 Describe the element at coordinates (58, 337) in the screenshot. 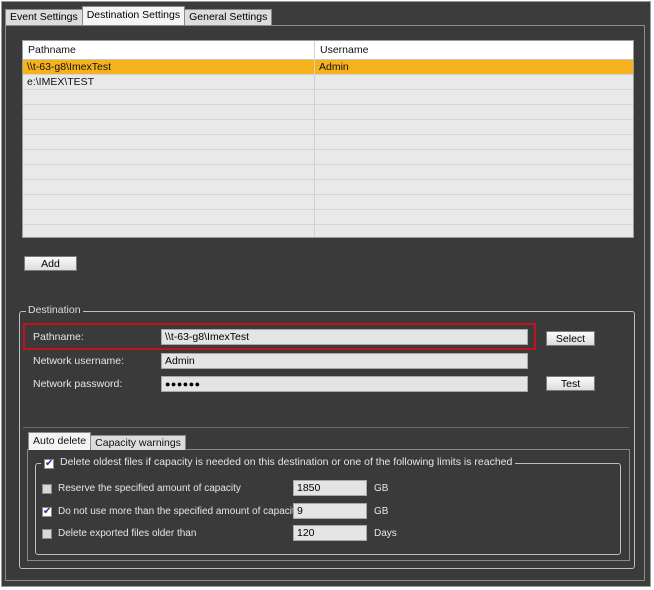

I see `pathname-label: Pathname:` at that location.